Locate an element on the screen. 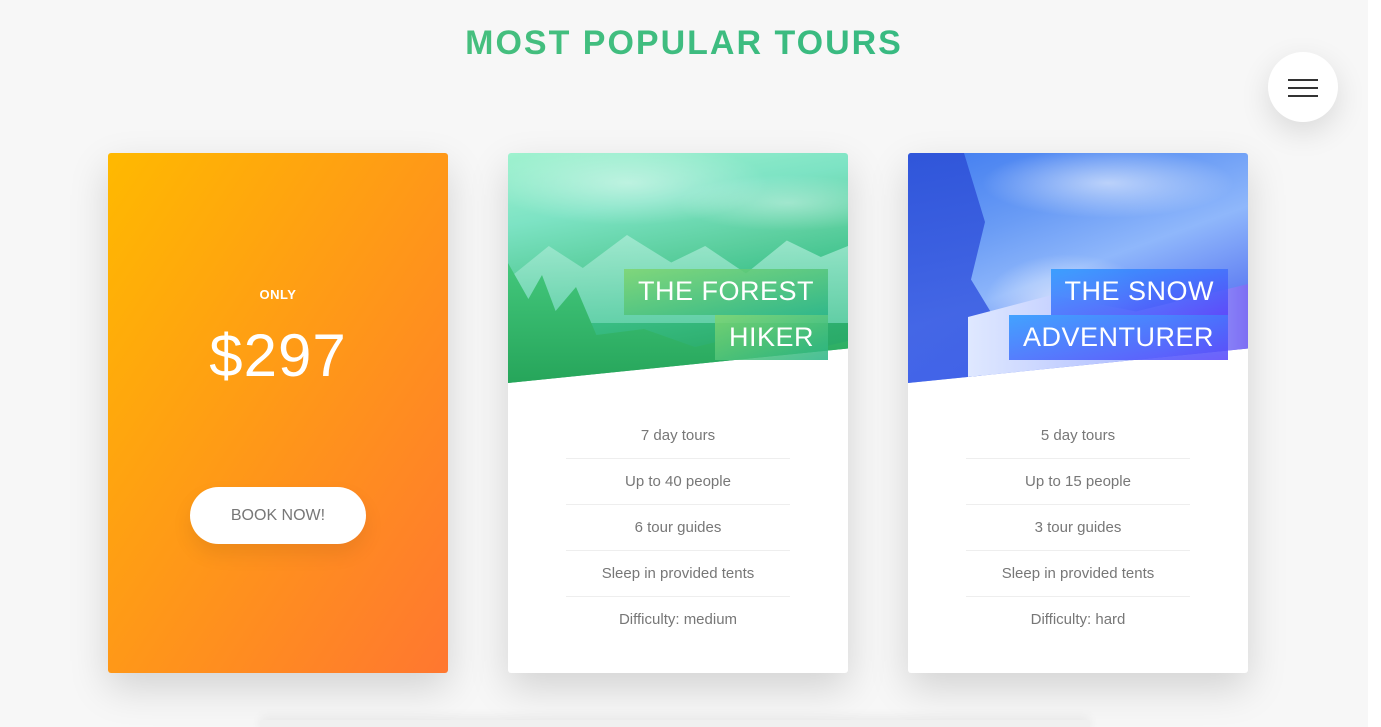 The width and height of the screenshot is (1381, 727). tour-heading-line: ADVENTURER is located at coordinates (1118, 337).